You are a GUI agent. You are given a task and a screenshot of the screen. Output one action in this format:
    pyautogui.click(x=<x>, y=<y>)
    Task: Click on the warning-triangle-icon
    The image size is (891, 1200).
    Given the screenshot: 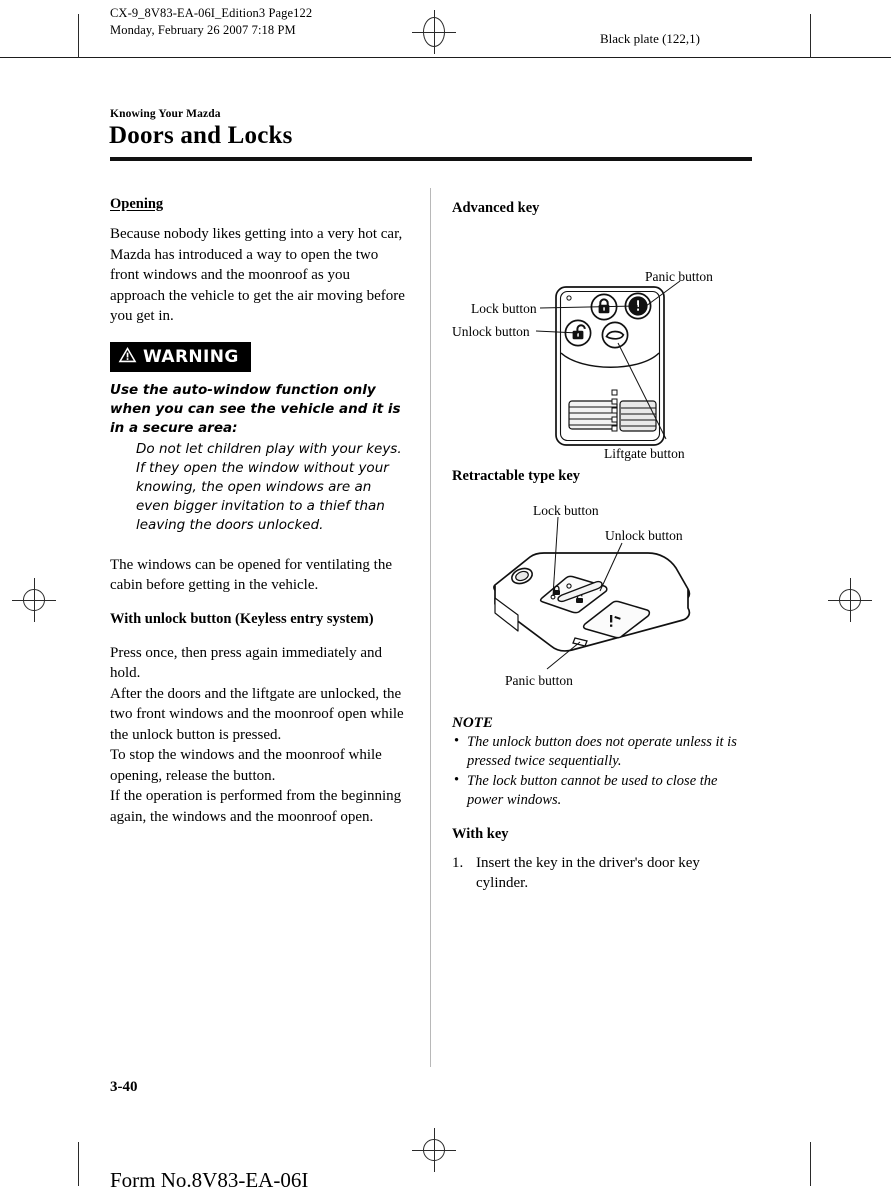 What is the action you would take?
    pyautogui.click(x=127, y=357)
    